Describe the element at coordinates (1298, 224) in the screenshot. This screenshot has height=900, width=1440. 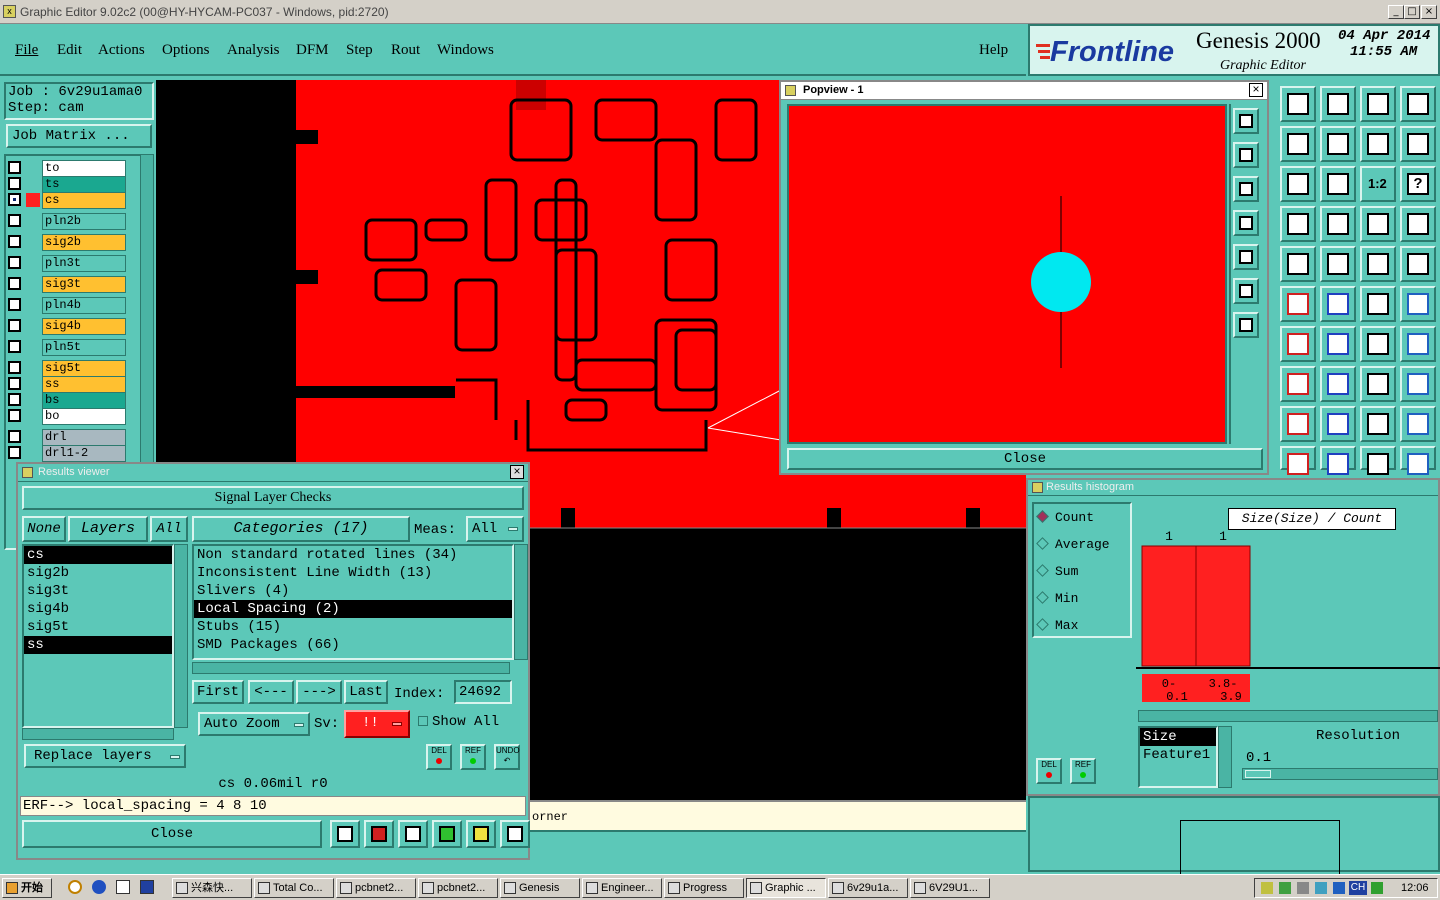
I see `snap-icon` at that location.